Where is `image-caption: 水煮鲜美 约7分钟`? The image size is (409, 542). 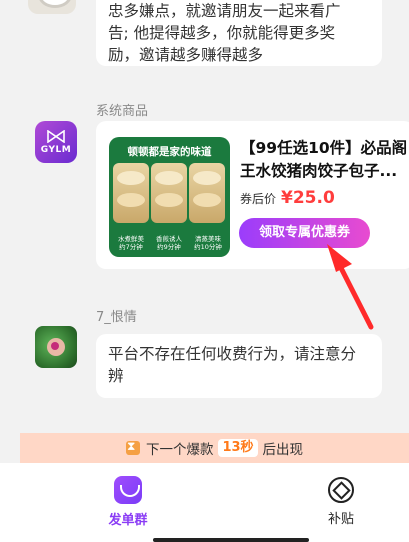 image-caption: 水煮鲜美 约7分钟 is located at coordinates (131, 243).